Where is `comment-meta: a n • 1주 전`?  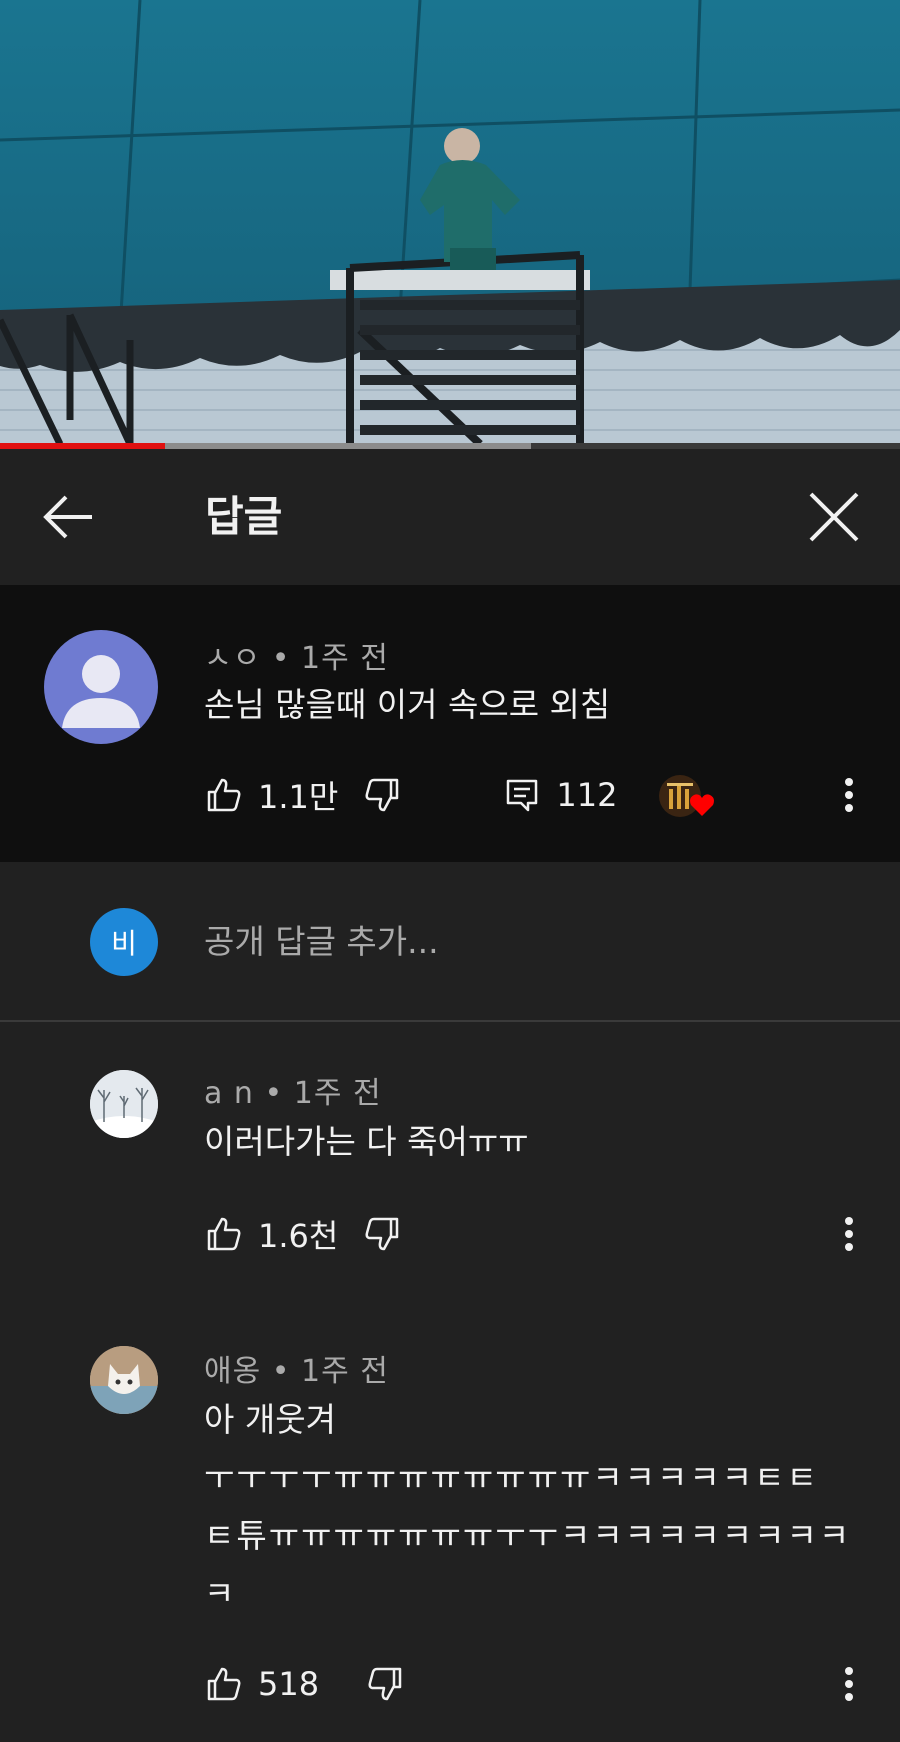
comment-meta: a n • 1주 전 is located at coordinates (293, 1090).